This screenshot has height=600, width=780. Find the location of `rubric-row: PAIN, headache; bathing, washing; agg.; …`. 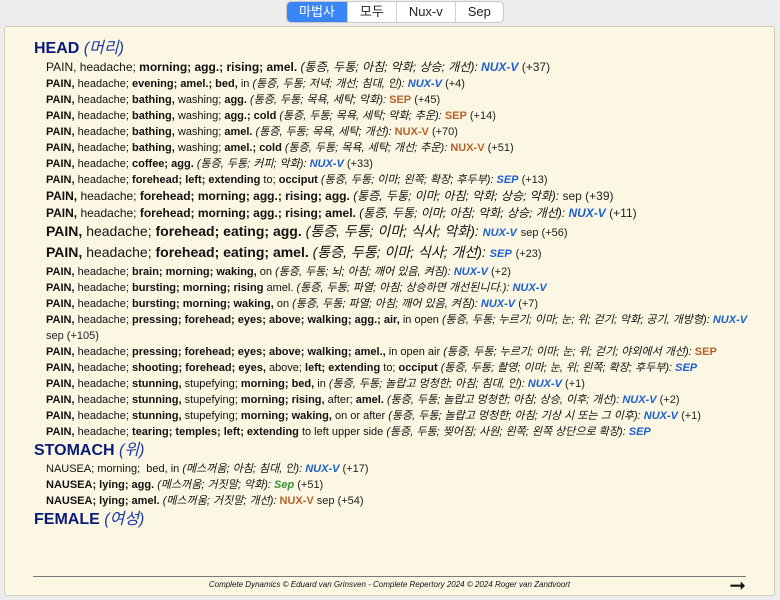

rubric-row: PAIN, headache; bathing, washing; agg.; … is located at coordinates (405, 116).